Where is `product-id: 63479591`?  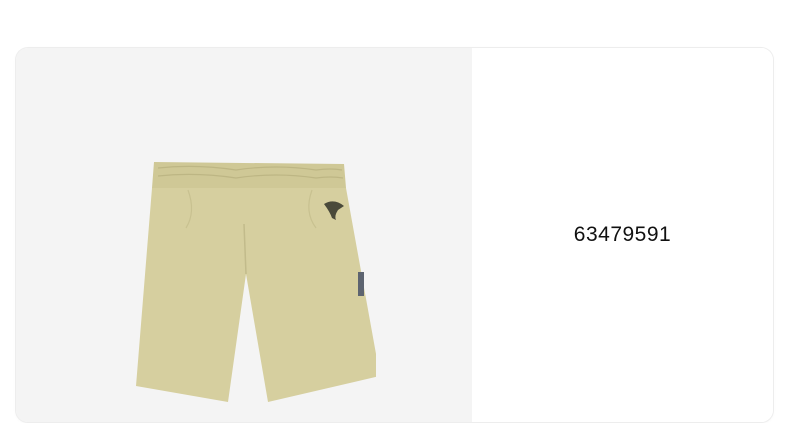 product-id: 63479591 is located at coordinates (622, 234).